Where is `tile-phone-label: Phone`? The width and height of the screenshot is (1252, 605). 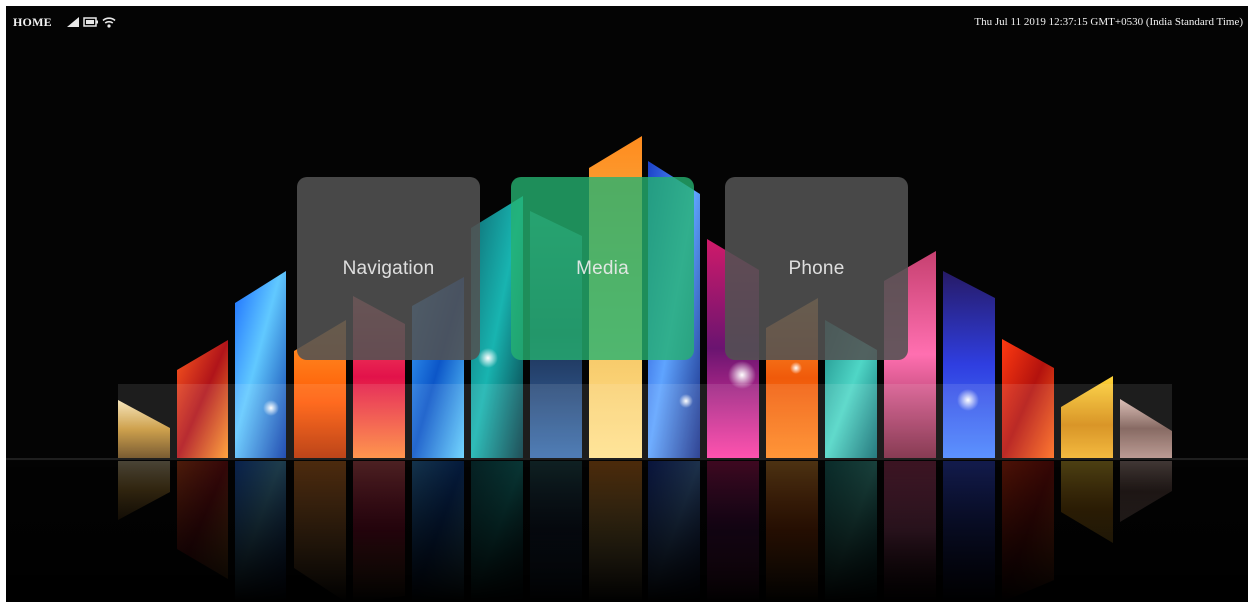 tile-phone-label: Phone is located at coordinates (816, 268).